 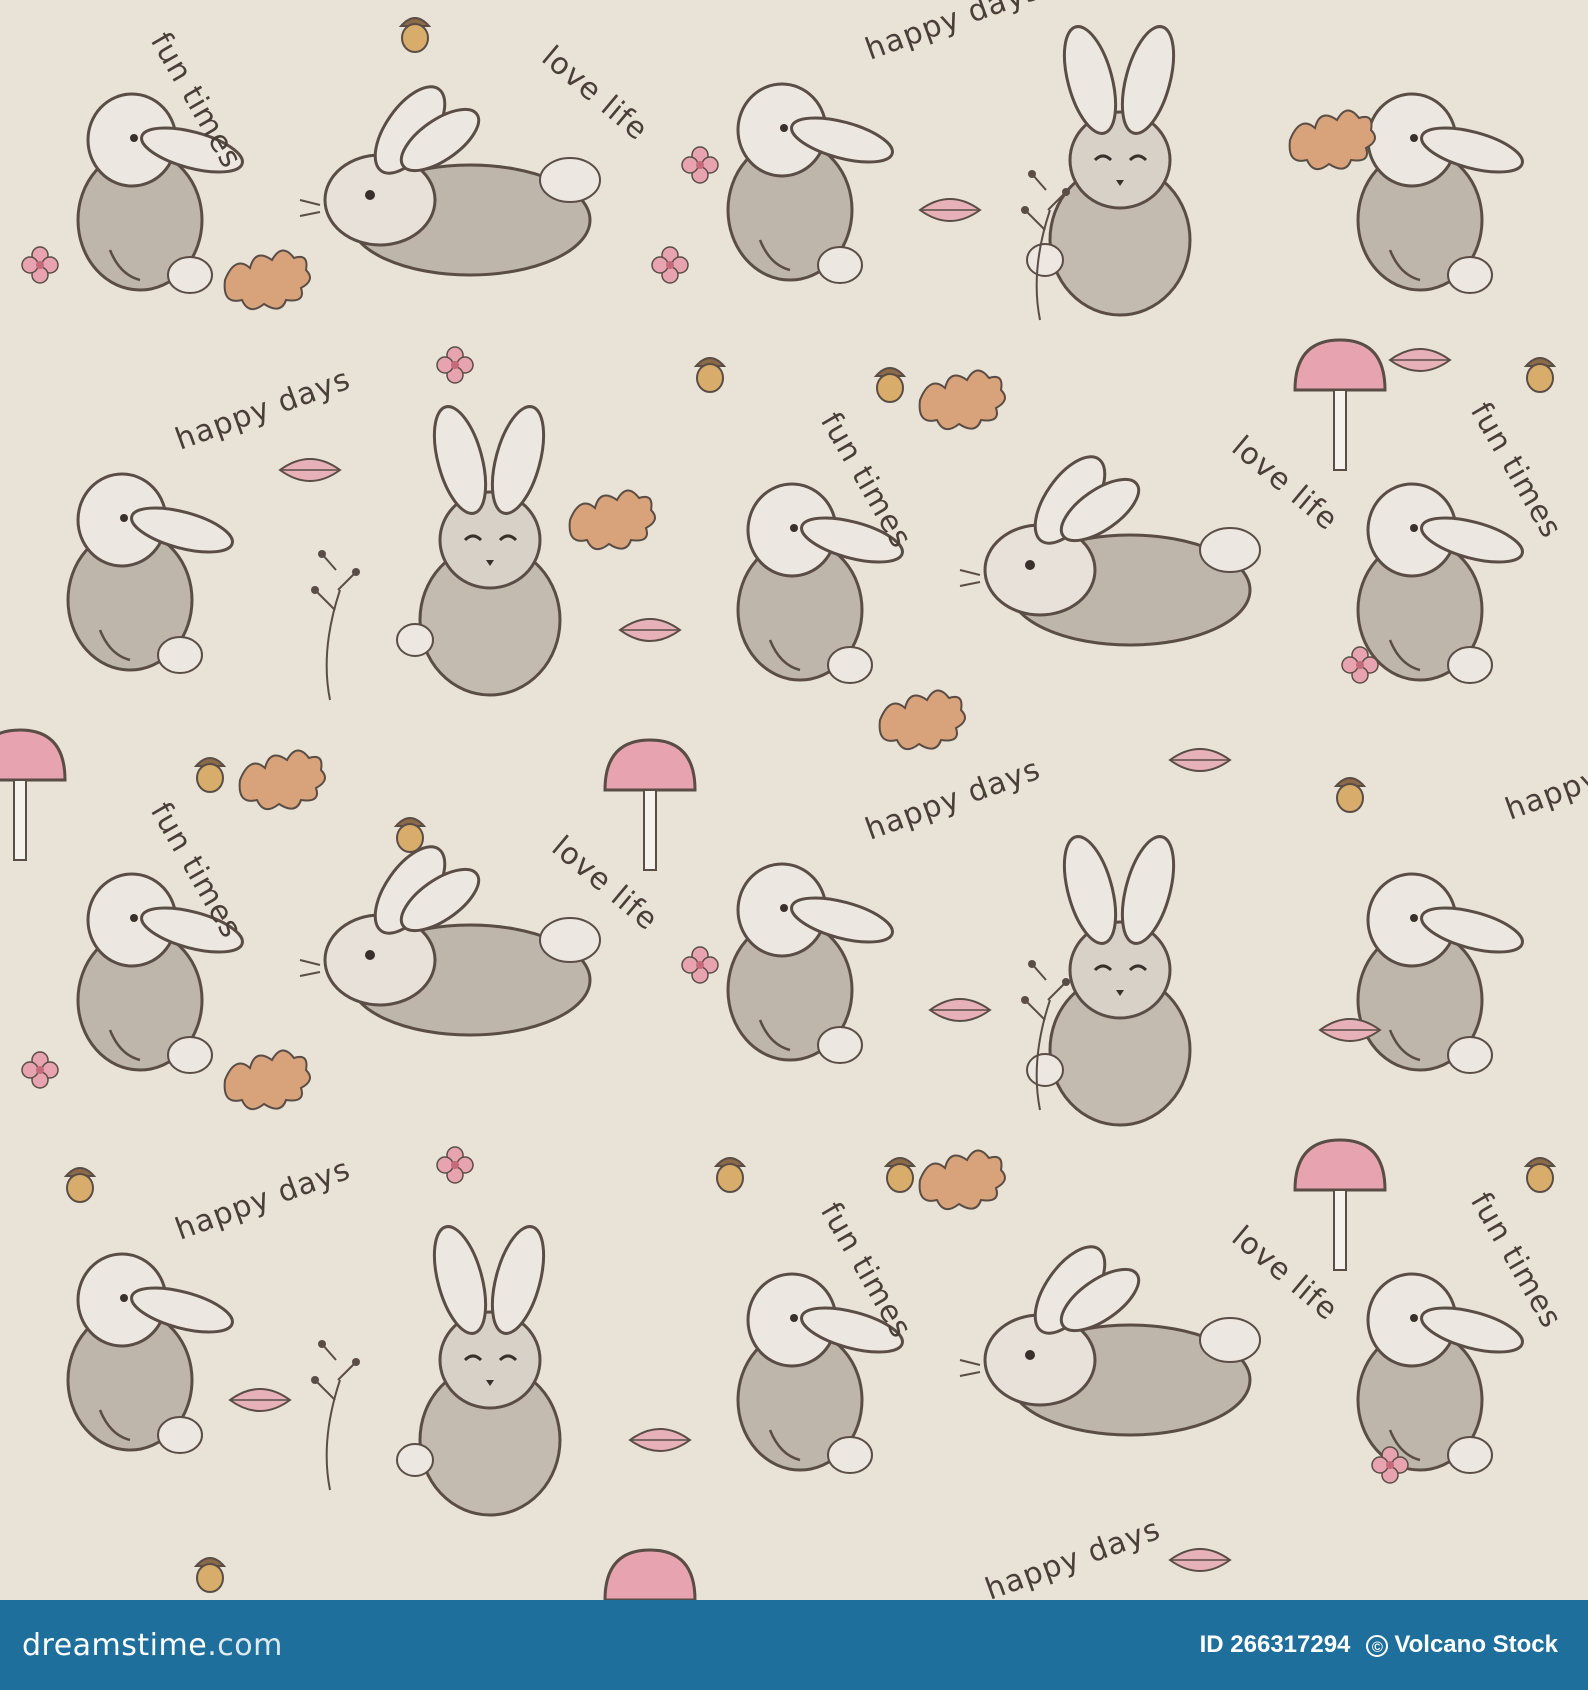 What do you see at coordinates (245, 1645) in the screenshot?
I see `logo-tld: .com` at bounding box center [245, 1645].